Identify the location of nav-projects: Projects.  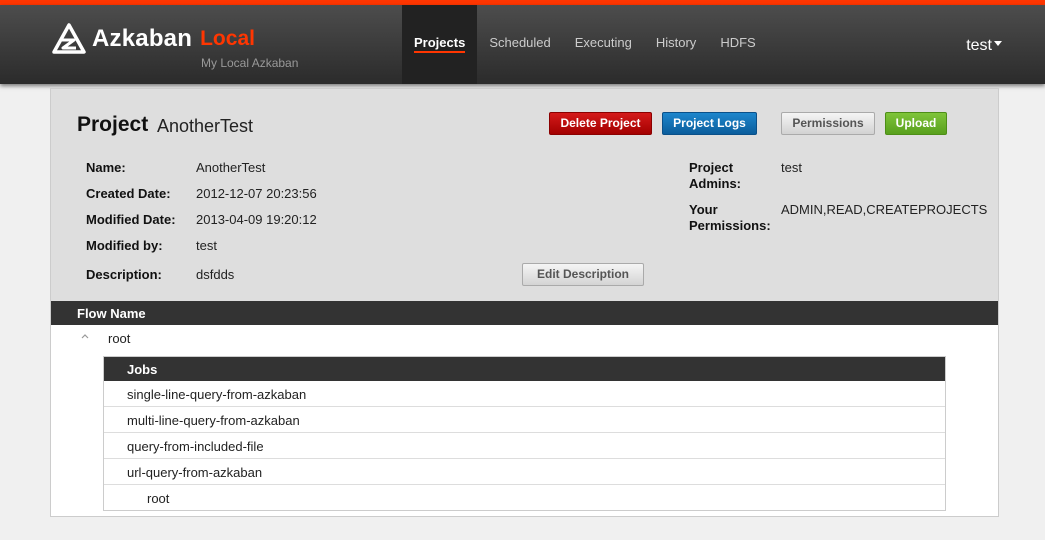
(440, 44).